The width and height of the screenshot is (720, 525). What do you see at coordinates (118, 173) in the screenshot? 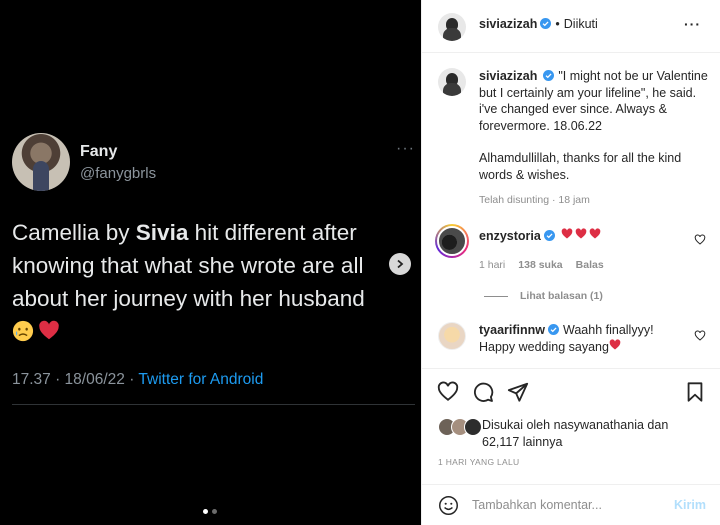
I see `tweet-author-handle: @fanygbrls` at bounding box center [118, 173].